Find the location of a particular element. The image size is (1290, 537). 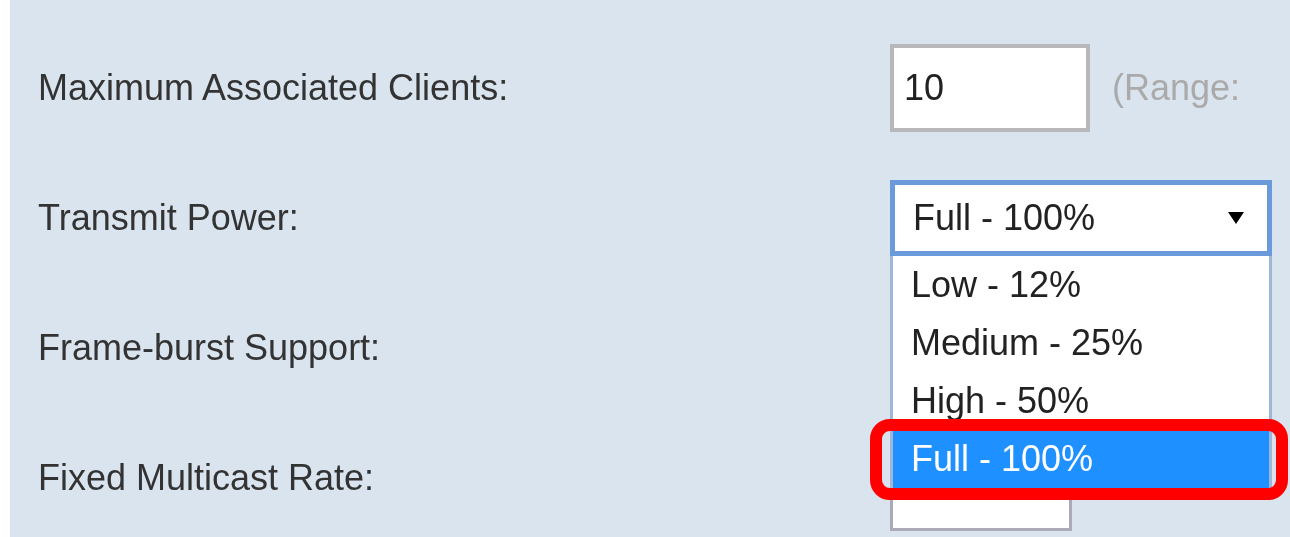

field-label: Maximum Associated Clients: is located at coordinates (273, 88).